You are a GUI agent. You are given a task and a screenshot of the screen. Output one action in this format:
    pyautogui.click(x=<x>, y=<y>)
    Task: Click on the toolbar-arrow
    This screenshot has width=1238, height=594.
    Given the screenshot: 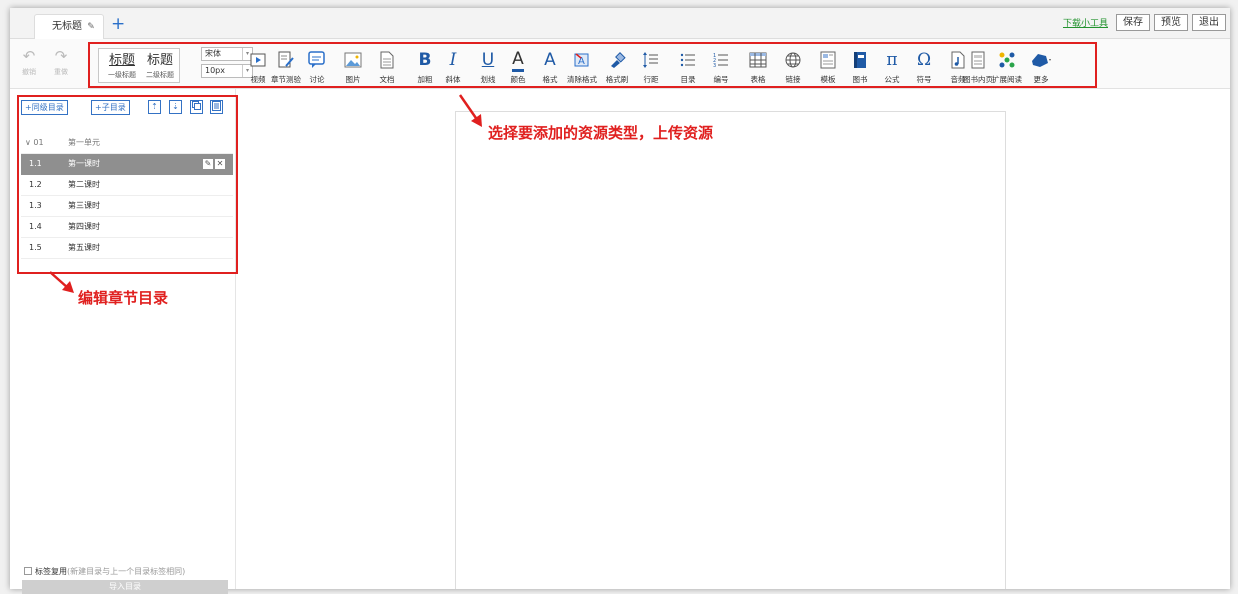 What is the action you would take?
    pyautogui.click(x=469, y=108)
    